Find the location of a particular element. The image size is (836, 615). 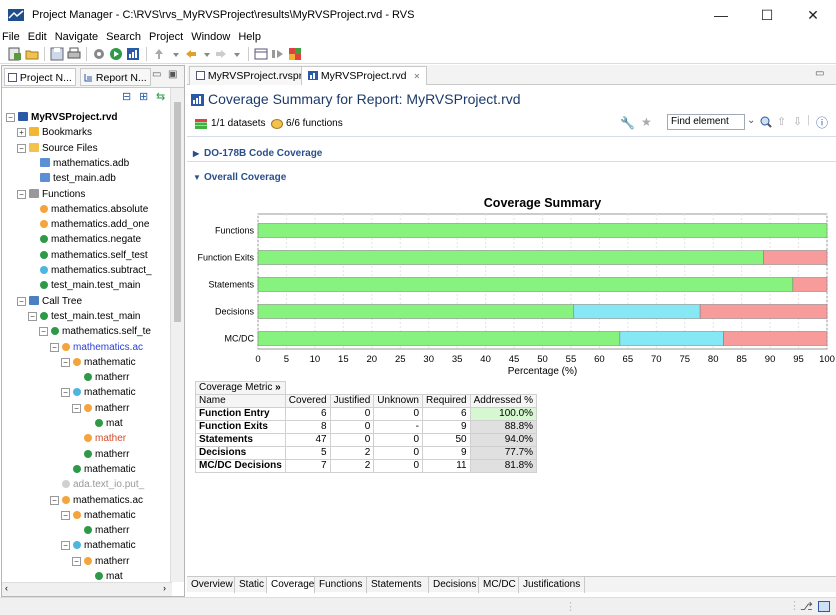

tree-item: mathematics.subtract_ is located at coordinates (96, 270).